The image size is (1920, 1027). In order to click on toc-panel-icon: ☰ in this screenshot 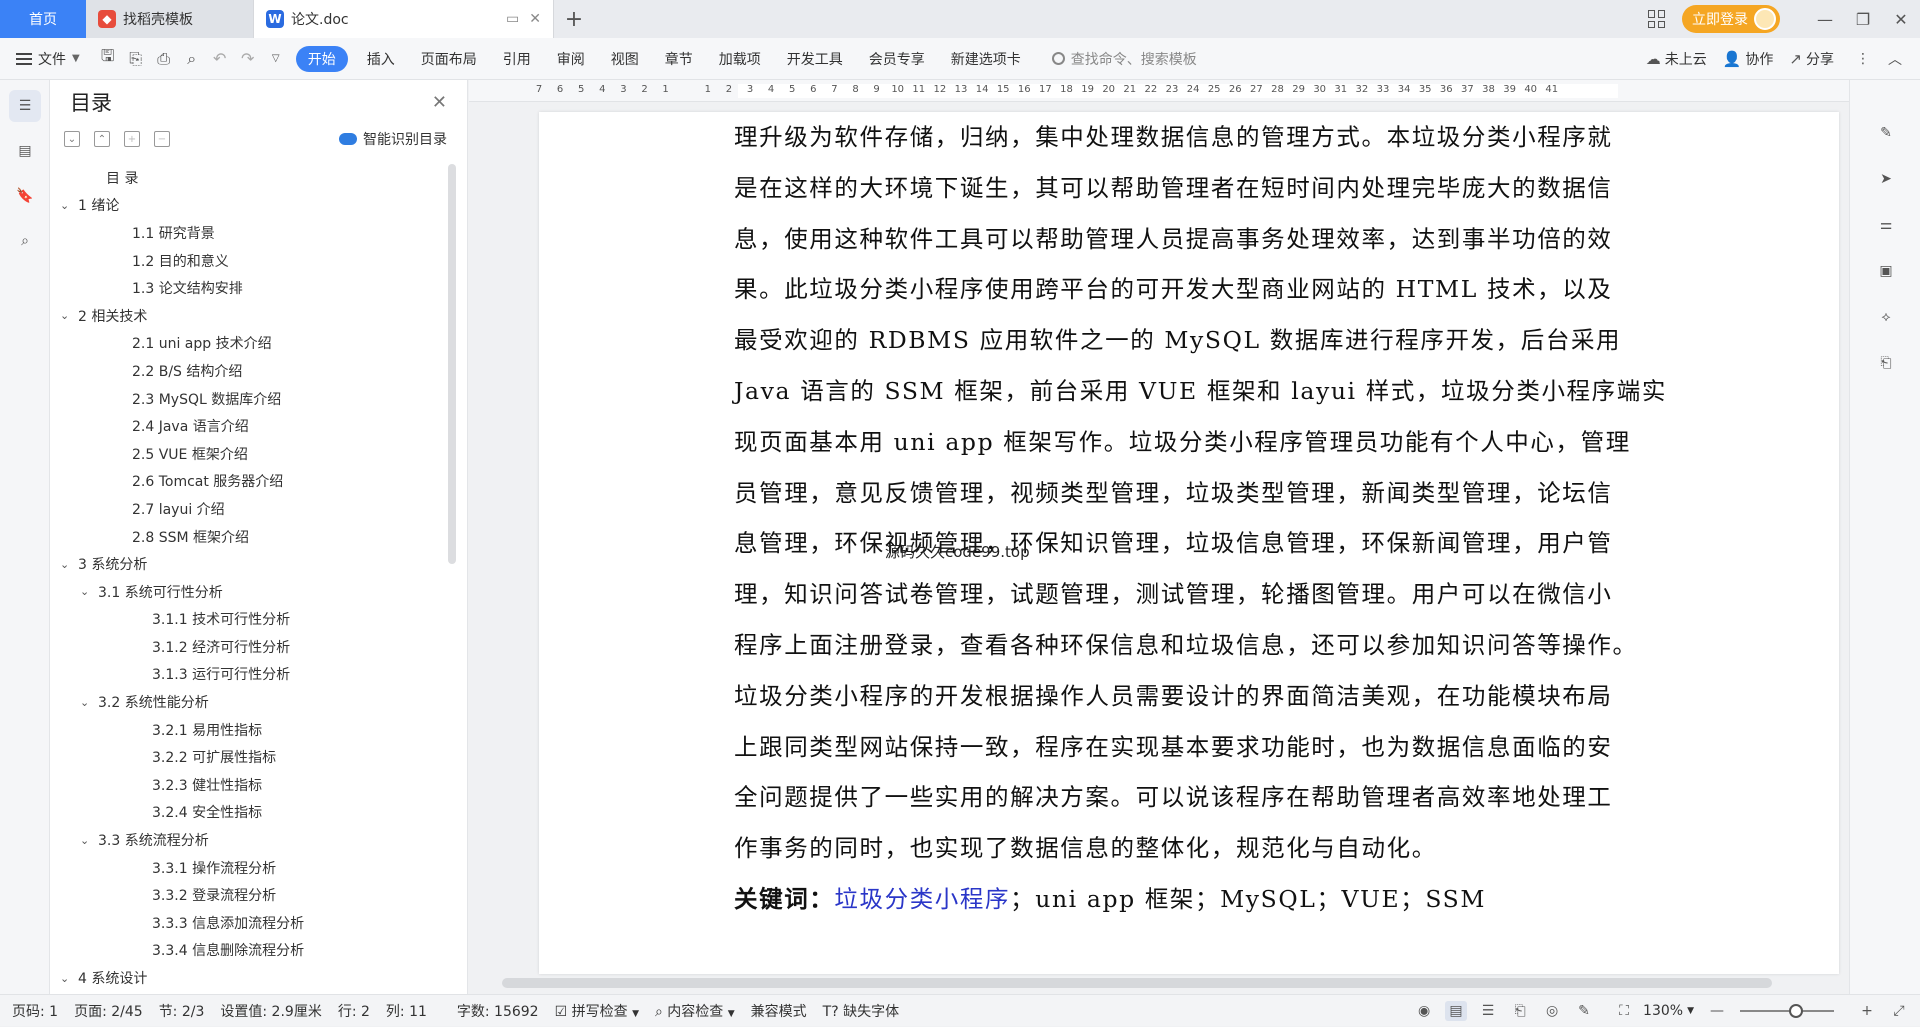, I will do `click(25, 106)`.